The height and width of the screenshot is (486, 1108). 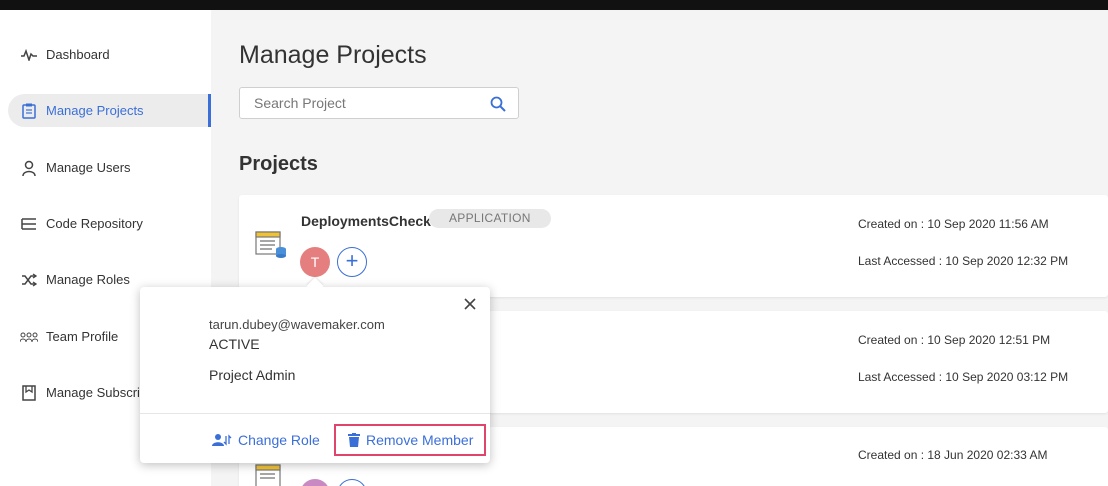 I want to click on team-icon, so click(x=29, y=337).